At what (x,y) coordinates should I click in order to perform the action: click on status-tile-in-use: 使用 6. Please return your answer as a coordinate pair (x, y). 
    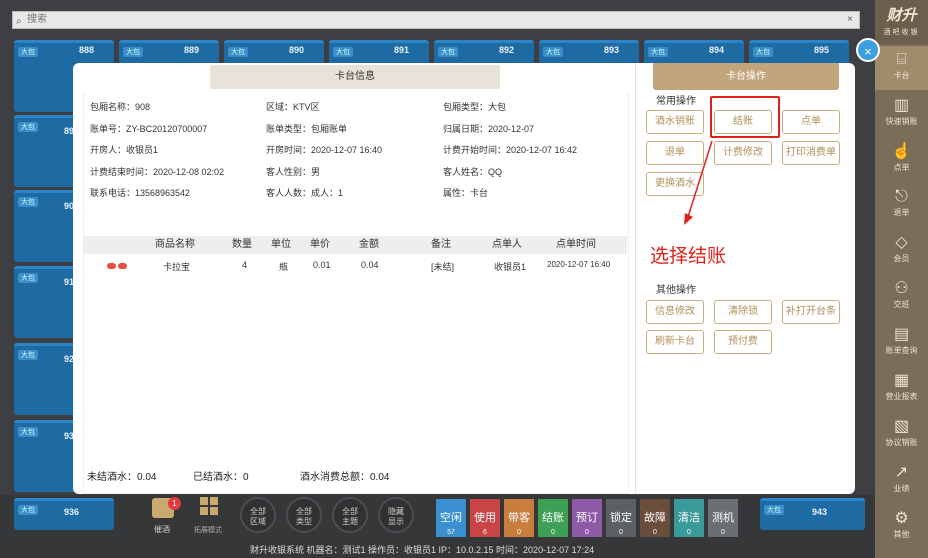
    Looking at the image, I should click on (485, 518).